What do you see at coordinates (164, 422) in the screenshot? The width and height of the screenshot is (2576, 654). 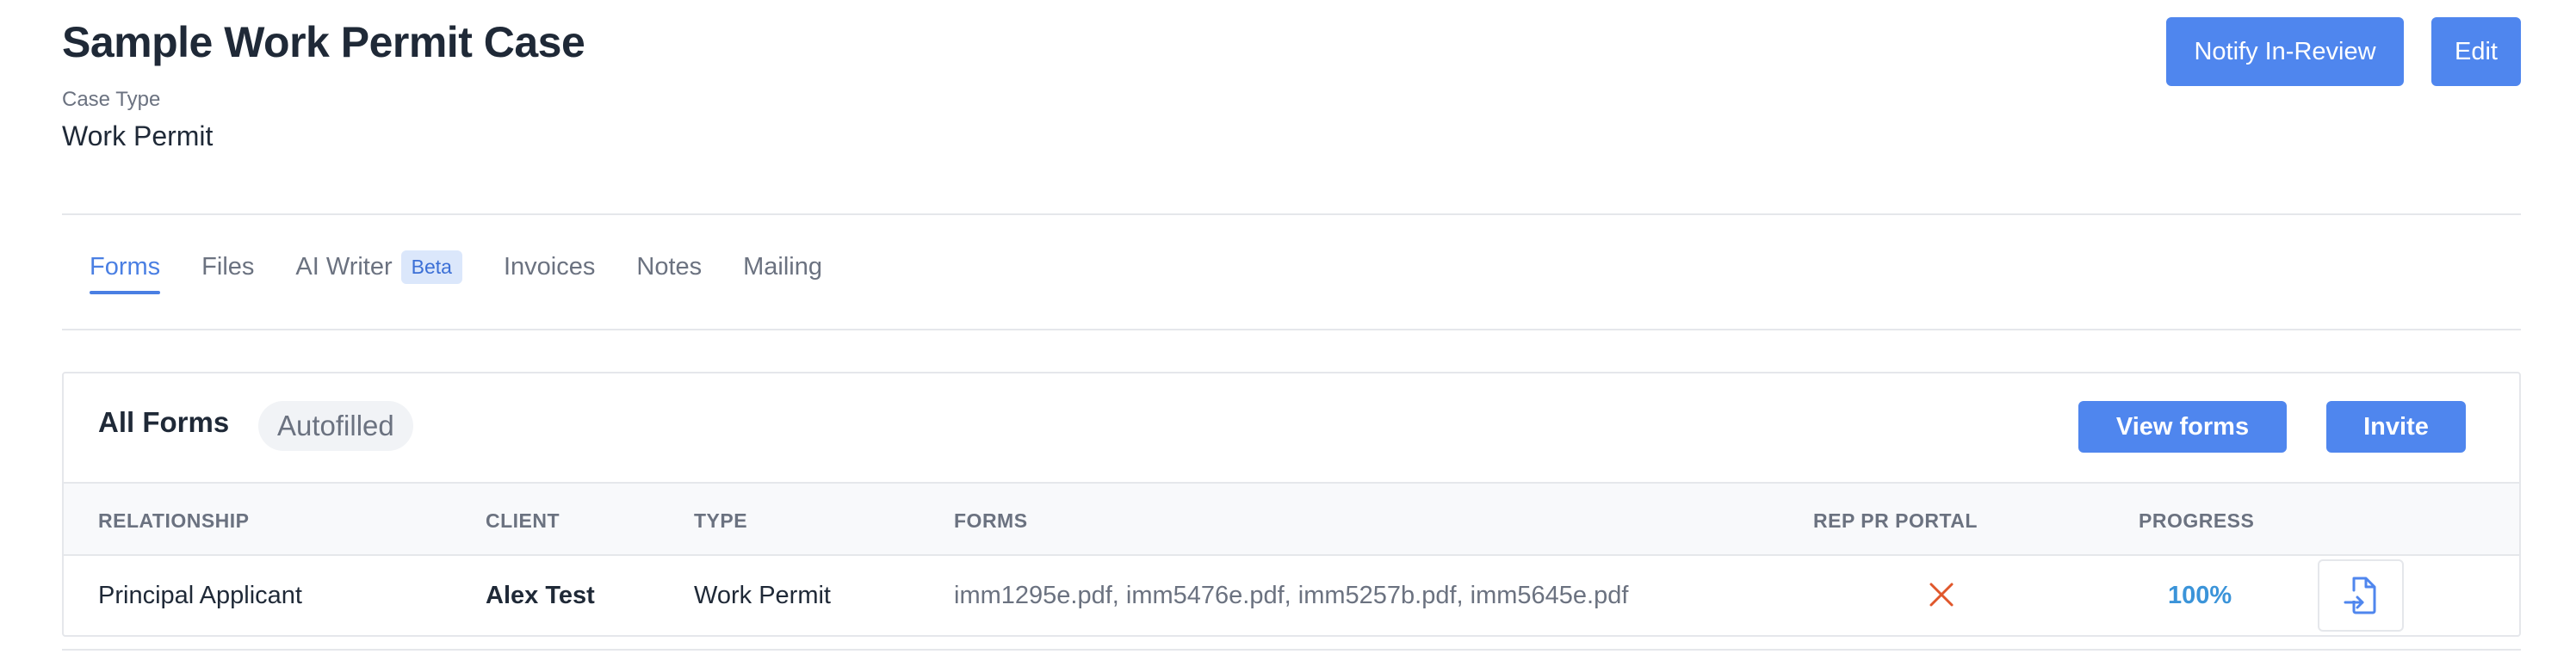 I see `card-title: All Forms` at bounding box center [164, 422].